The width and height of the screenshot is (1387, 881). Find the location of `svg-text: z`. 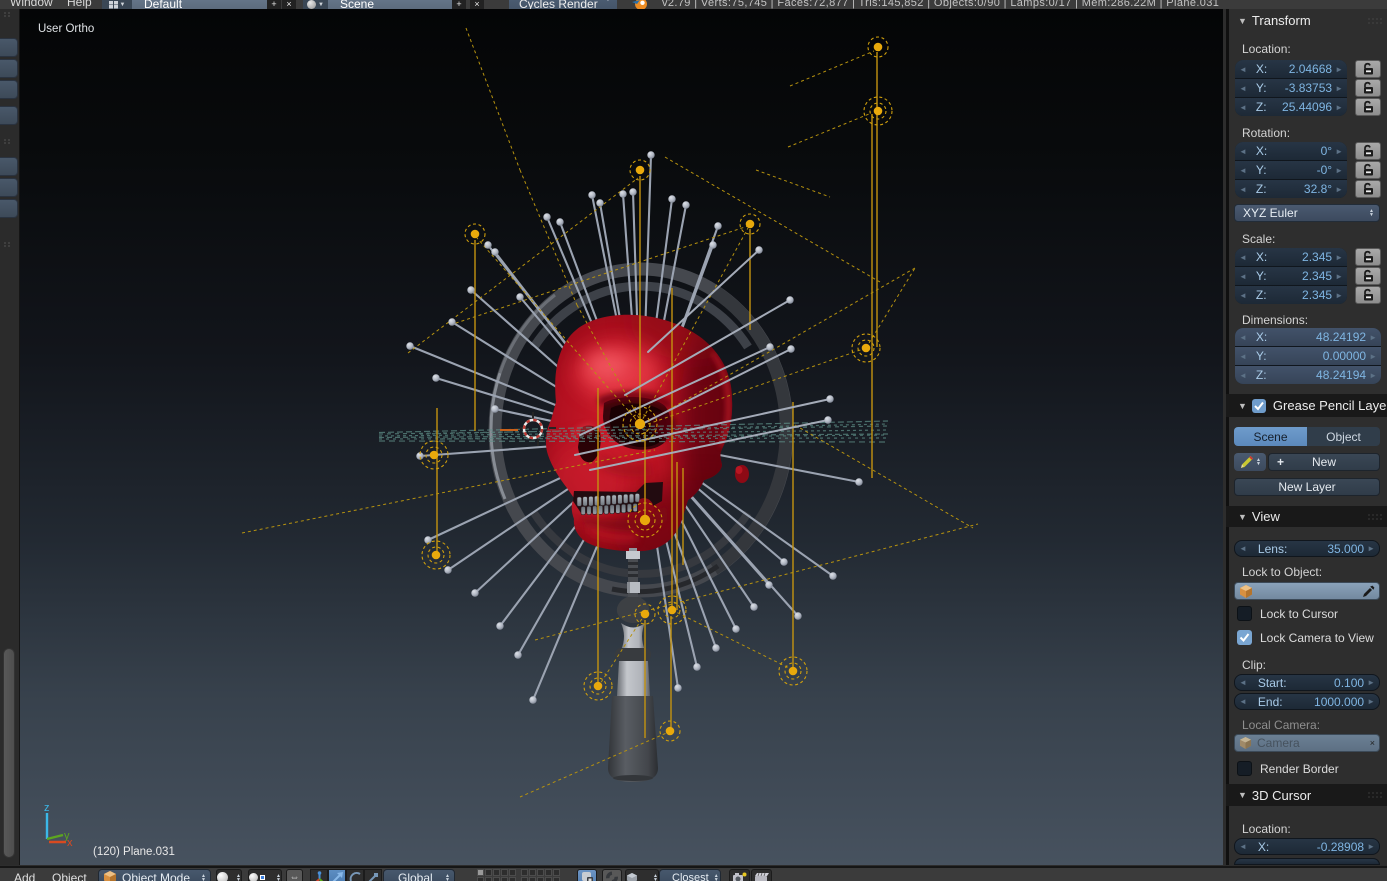

svg-text: z is located at coordinates (47, 808).